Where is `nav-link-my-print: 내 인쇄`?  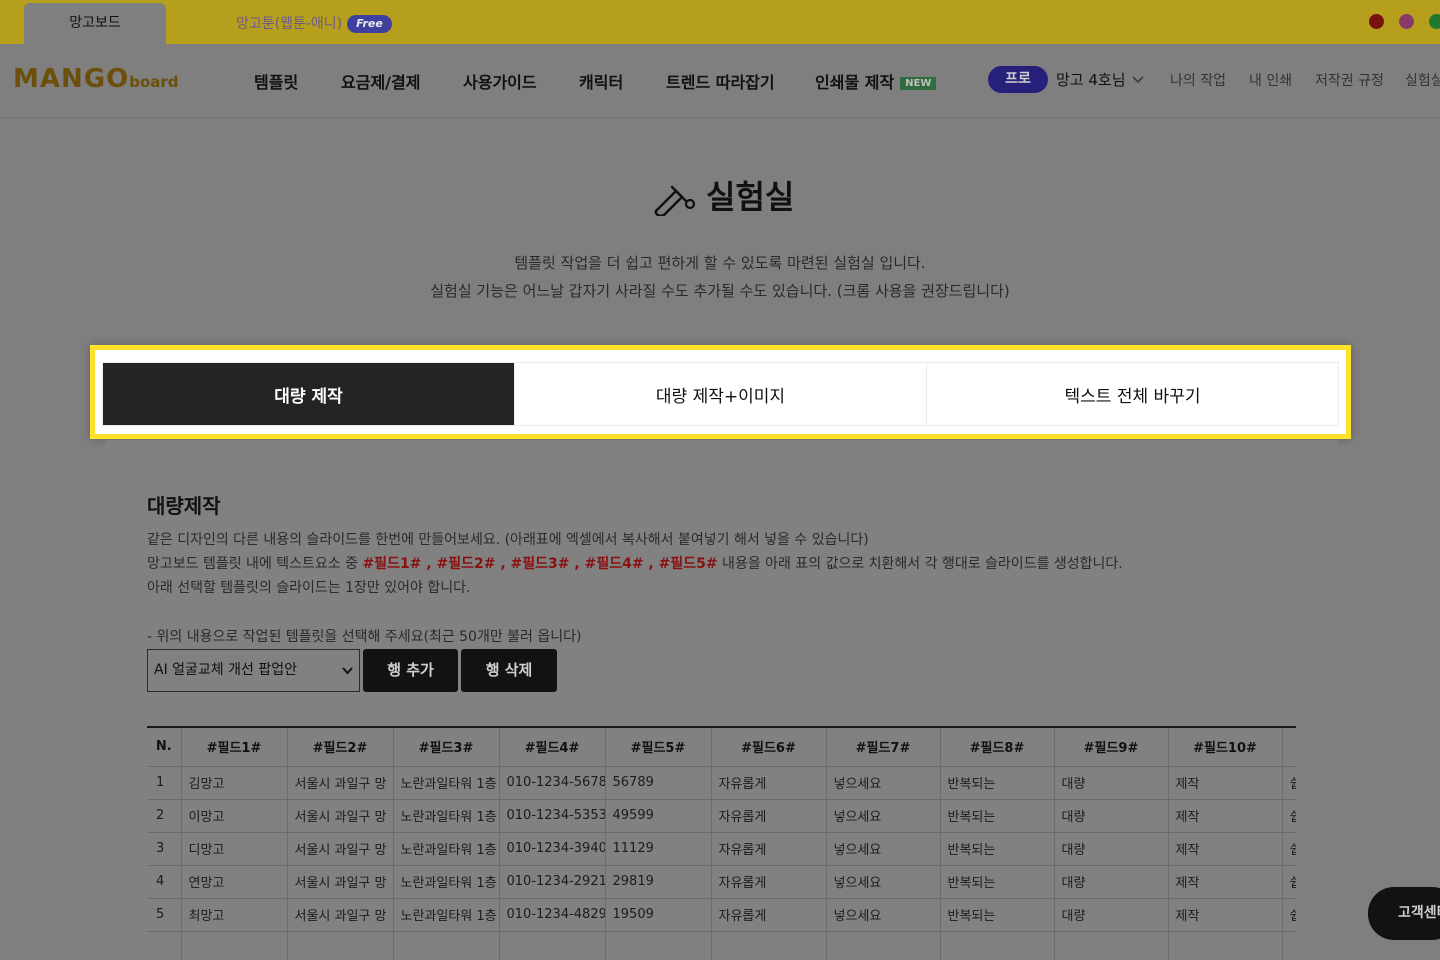
nav-link-my-print: 내 인쇄 is located at coordinates (1270, 80).